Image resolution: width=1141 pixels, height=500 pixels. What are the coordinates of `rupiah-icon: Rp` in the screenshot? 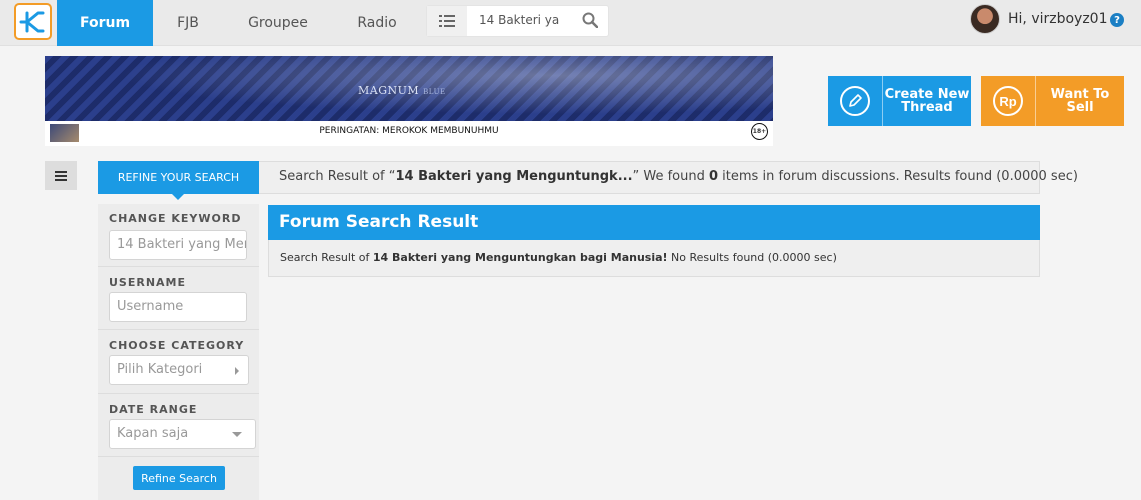 It's located at (1008, 101).